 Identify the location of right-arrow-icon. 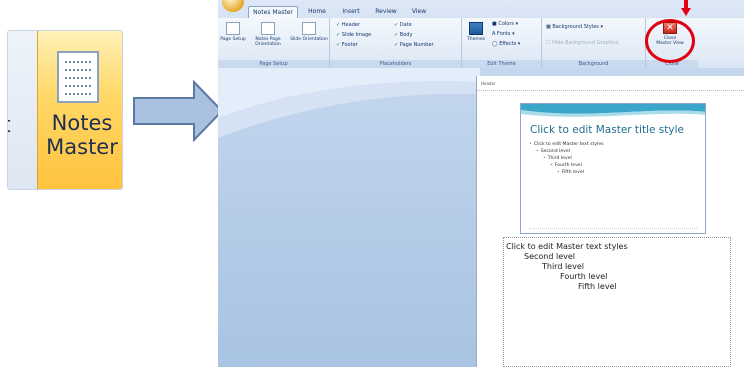
(178, 111).